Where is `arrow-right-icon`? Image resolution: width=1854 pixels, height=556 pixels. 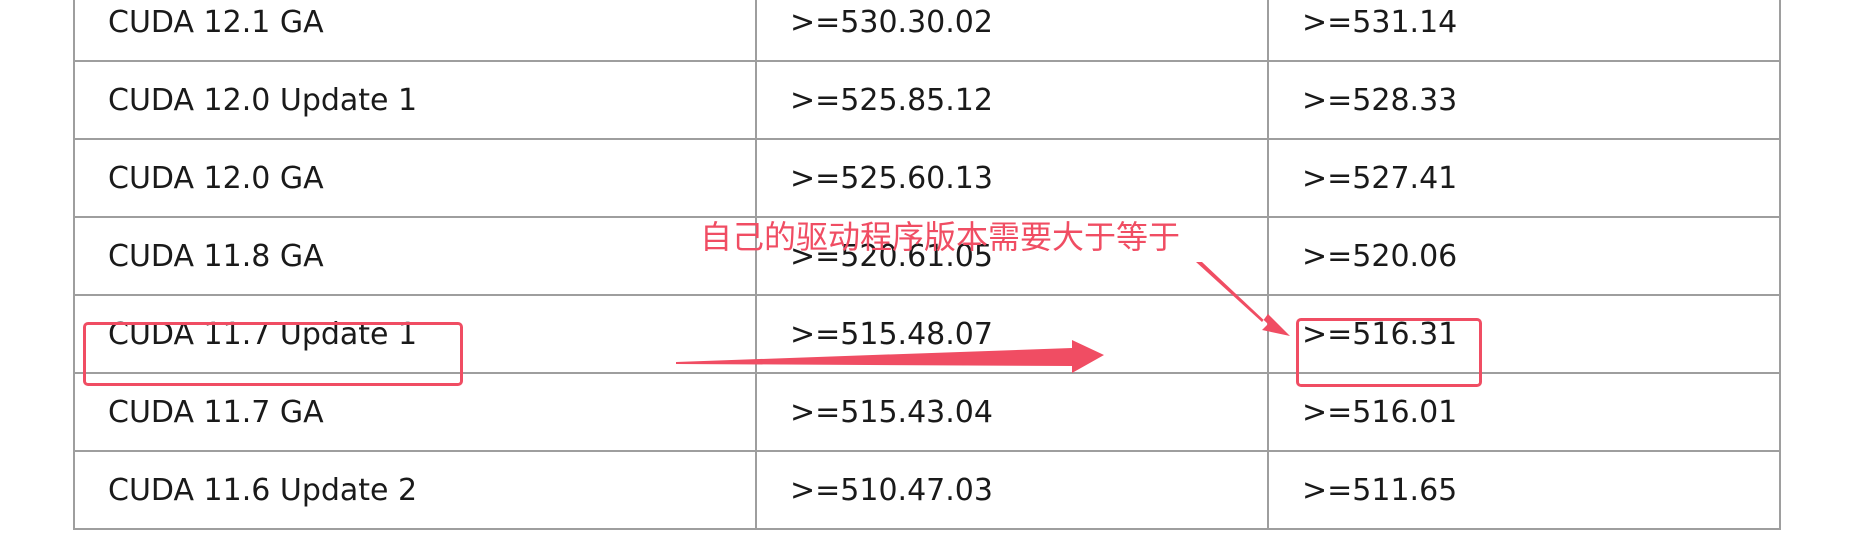 arrow-right-icon is located at coordinates (890, 356).